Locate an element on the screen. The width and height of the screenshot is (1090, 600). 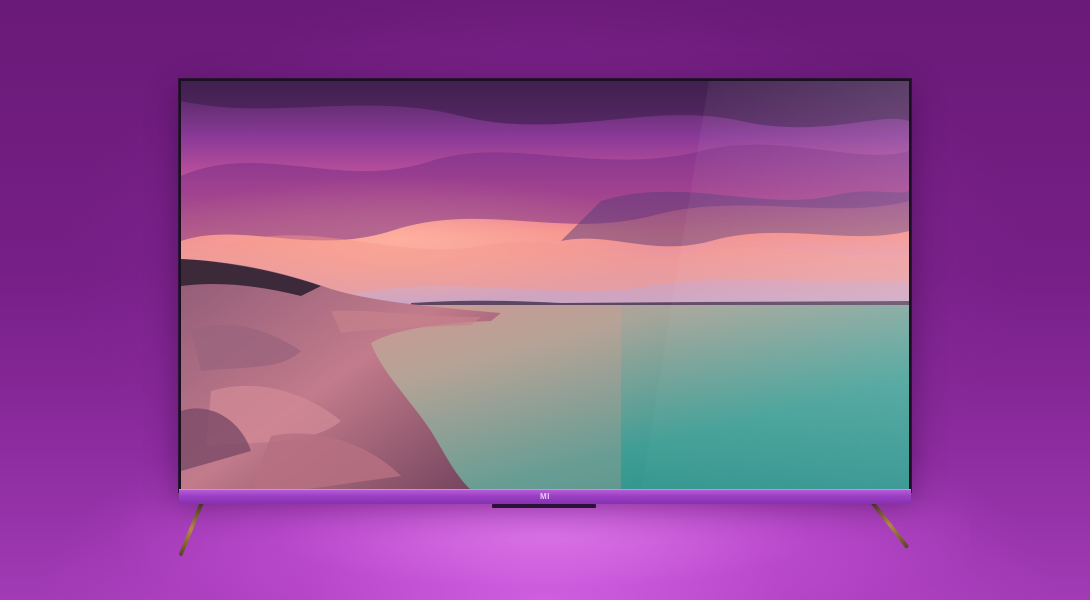
tv-bottom-bezel: MI is located at coordinates (545, 498).